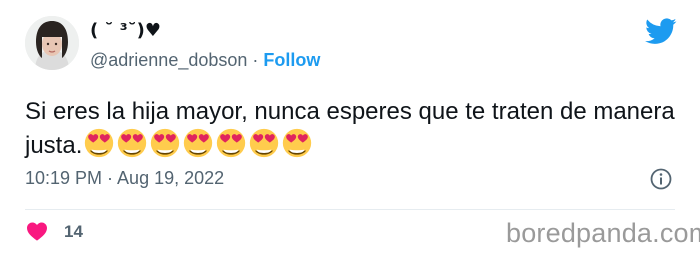 This screenshot has width=700, height=257. I want to click on follow-button: Follow, so click(291, 60).